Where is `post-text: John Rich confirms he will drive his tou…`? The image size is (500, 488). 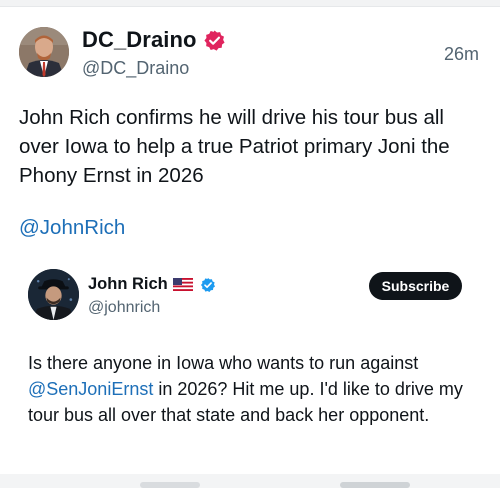
post-text: John Rich confirms he will drive his tou… is located at coordinates (234, 146).